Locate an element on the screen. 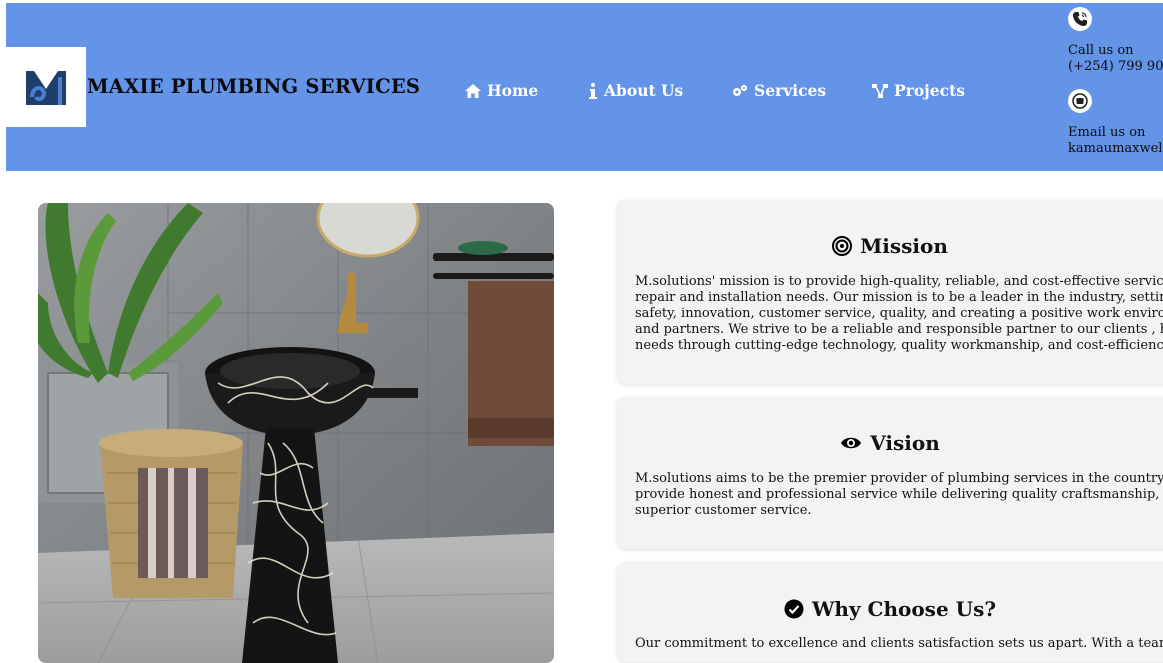  nav-services-label: Services is located at coordinates (790, 90).